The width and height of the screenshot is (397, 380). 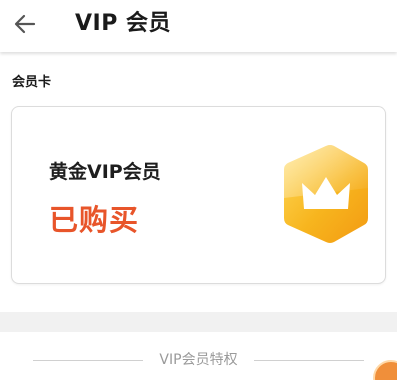 What do you see at coordinates (326, 194) in the screenshot?
I see `crown-icon` at bounding box center [326, 194].